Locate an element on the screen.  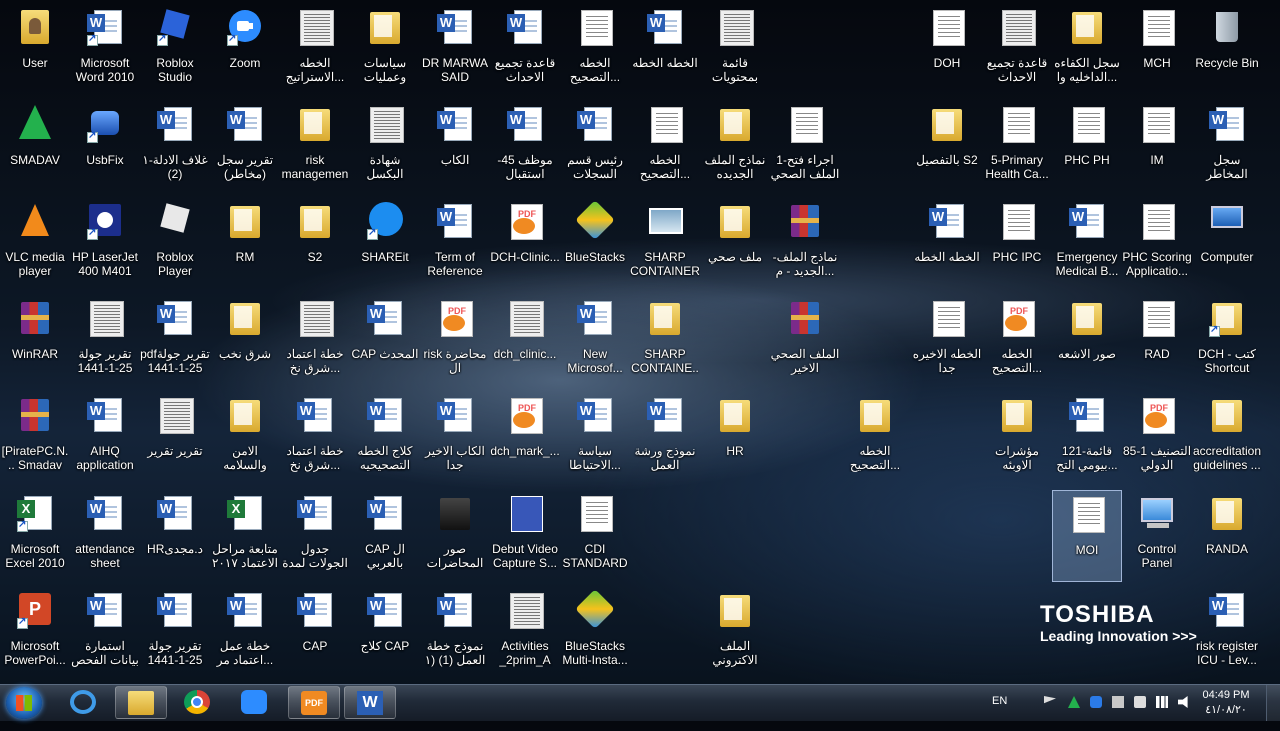
desktop-icon: قائمة بمحتويات الملف الصحي١١ is located at coordinates (735, 50).